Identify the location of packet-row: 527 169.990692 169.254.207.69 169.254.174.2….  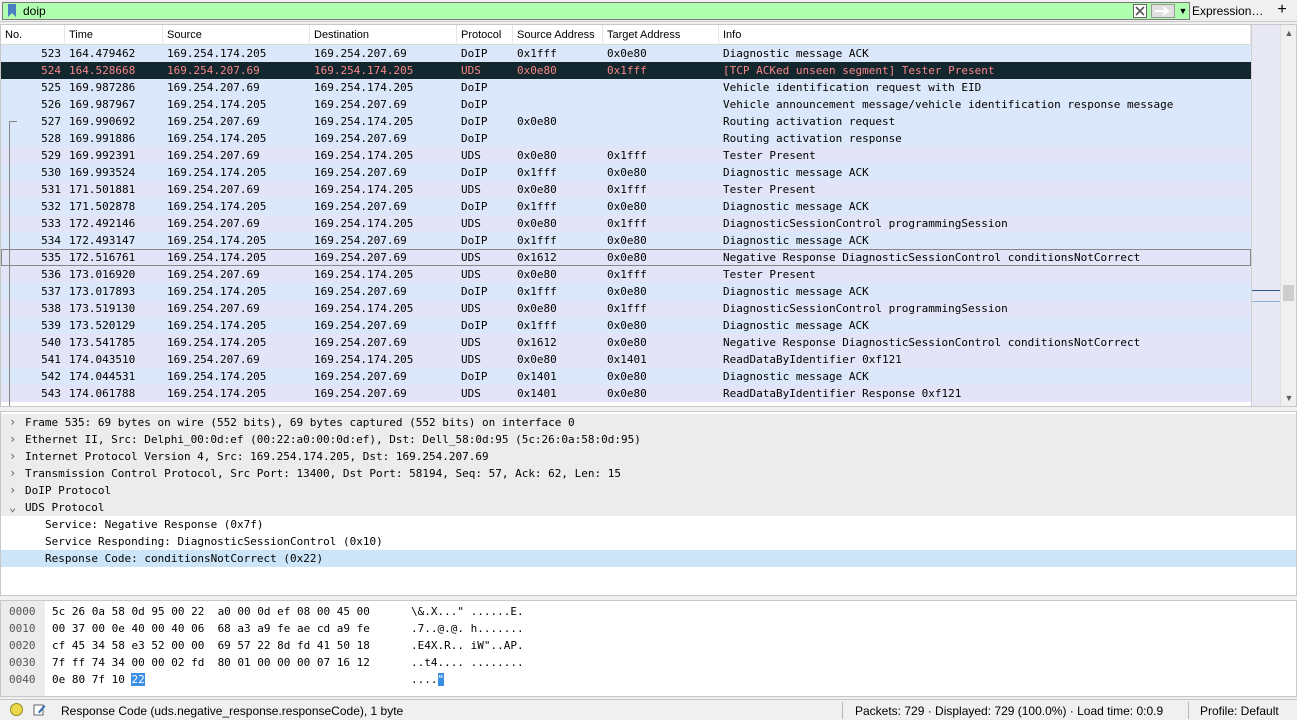
(626, 121).